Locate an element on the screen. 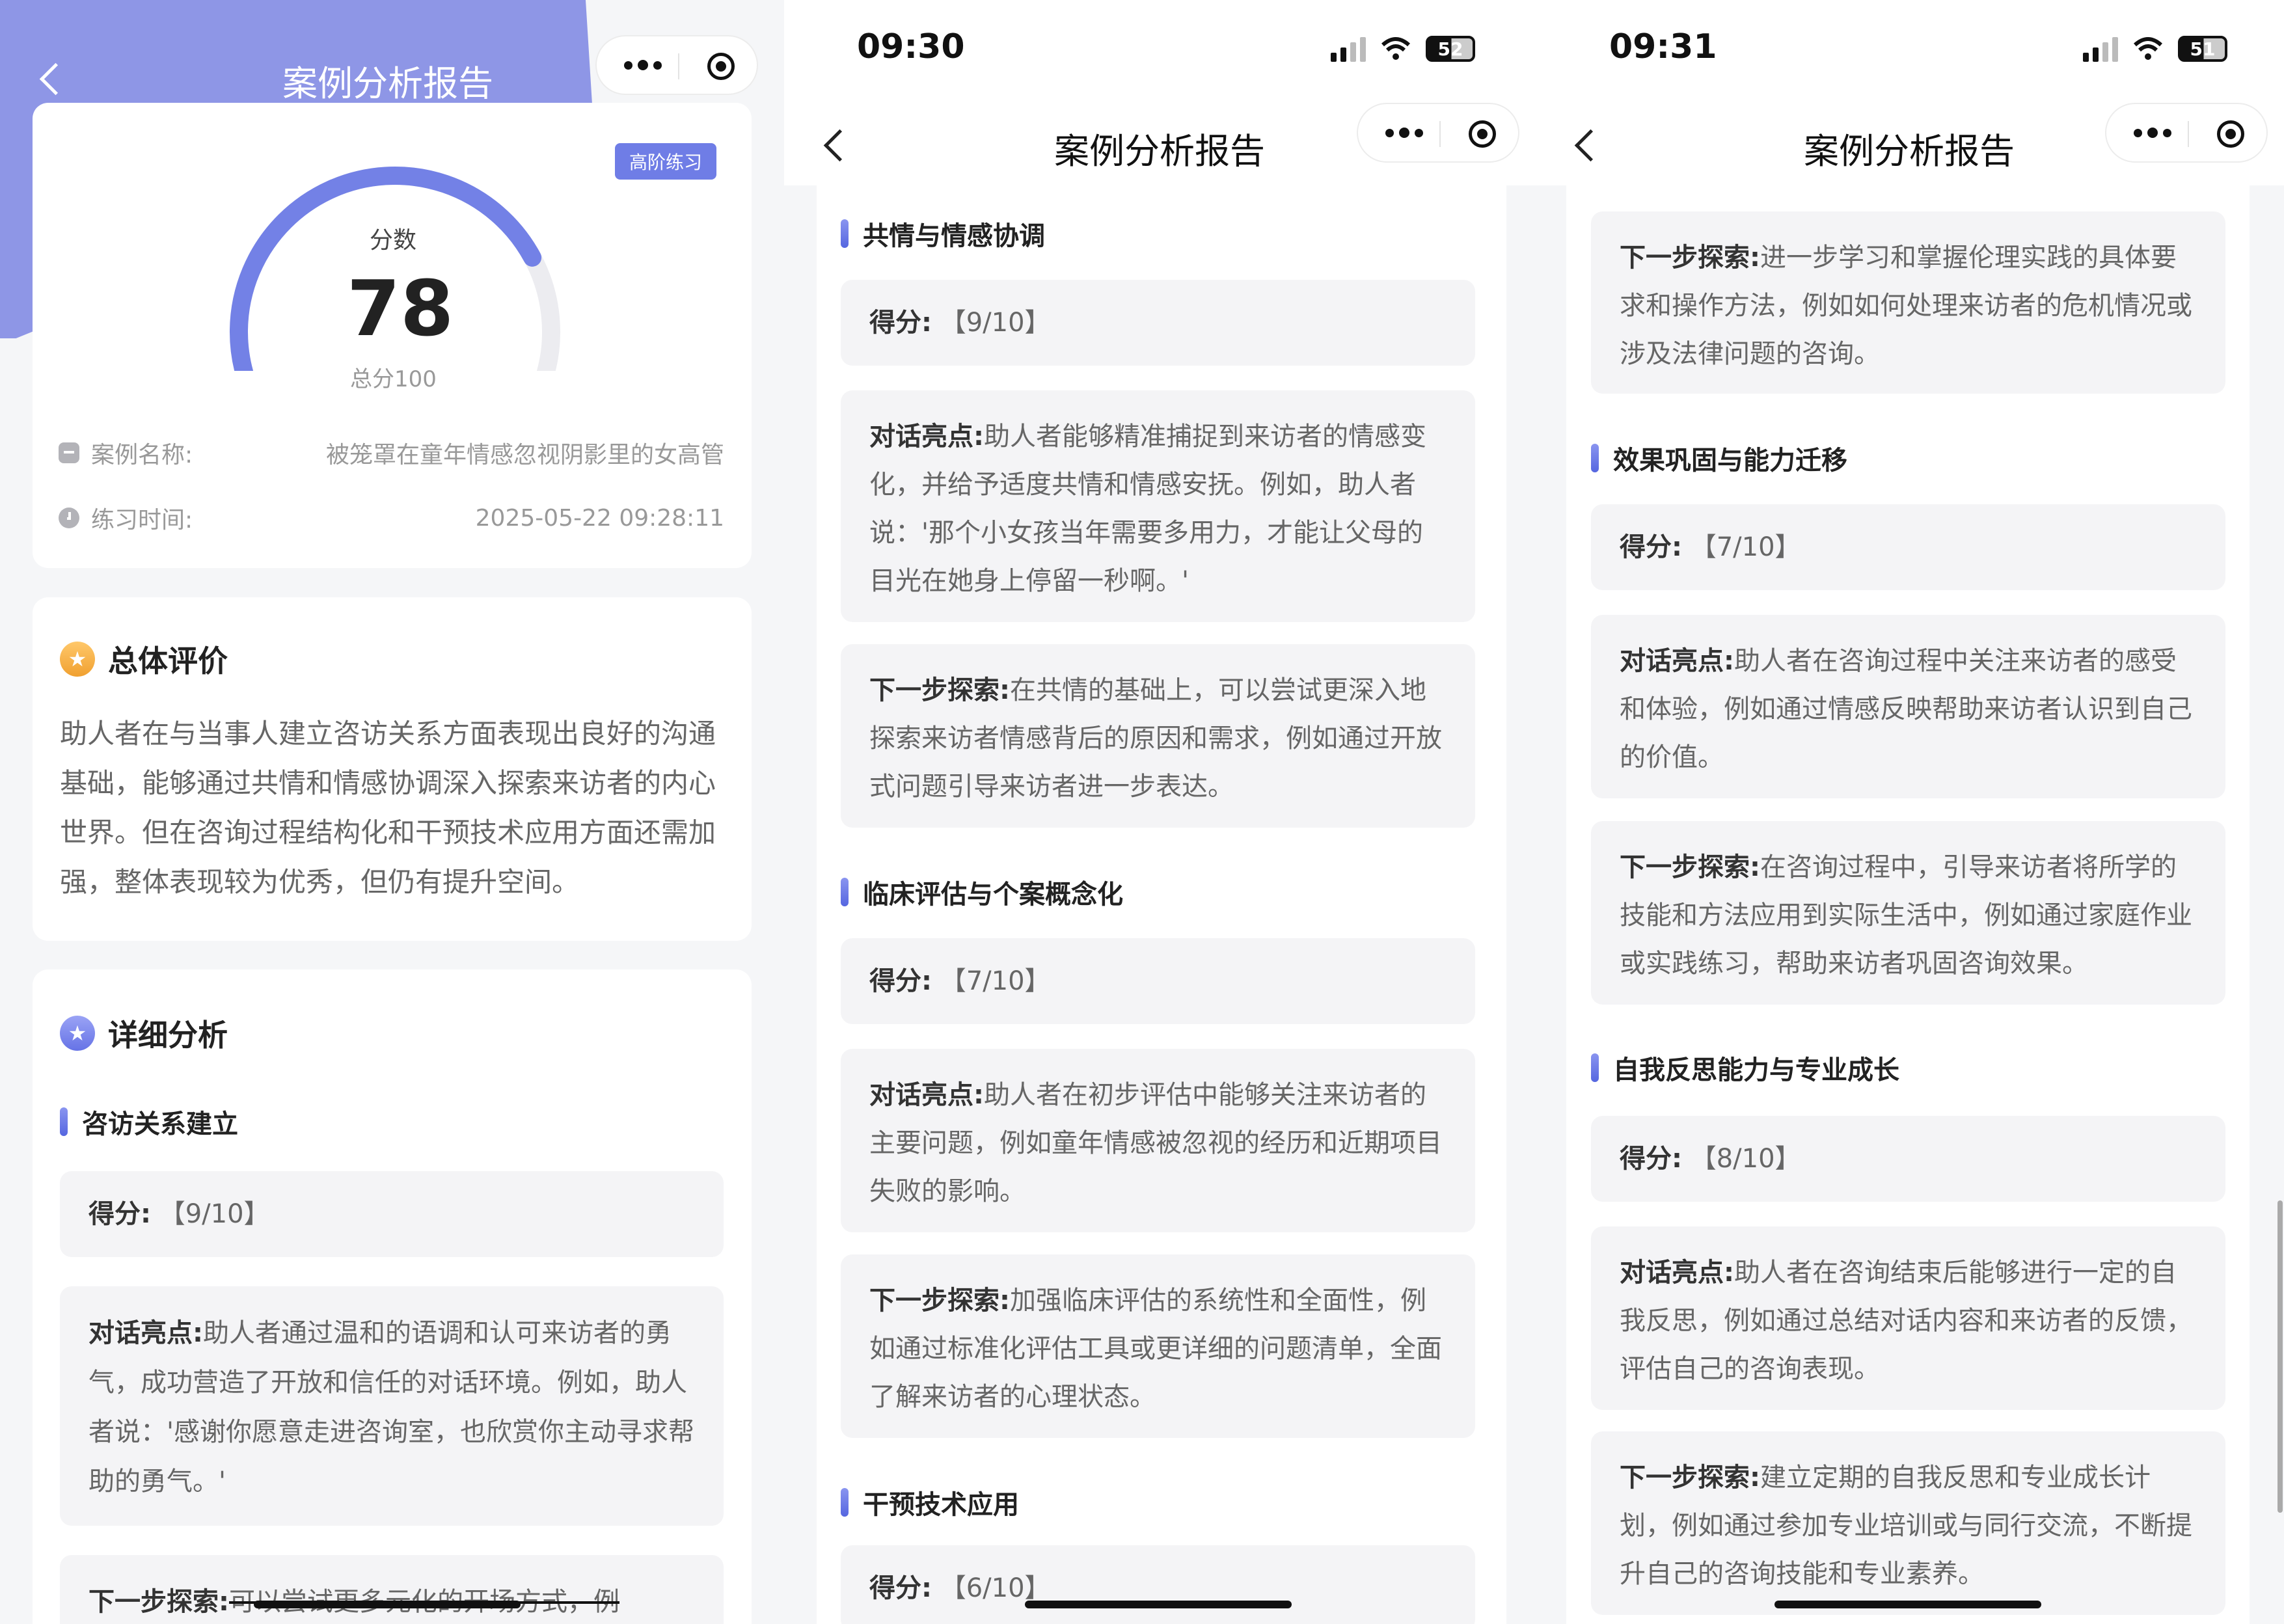 This screenshot has width=2284, height=1624. section-title: 共情与情感协调 is located at coordinates (943, 233).